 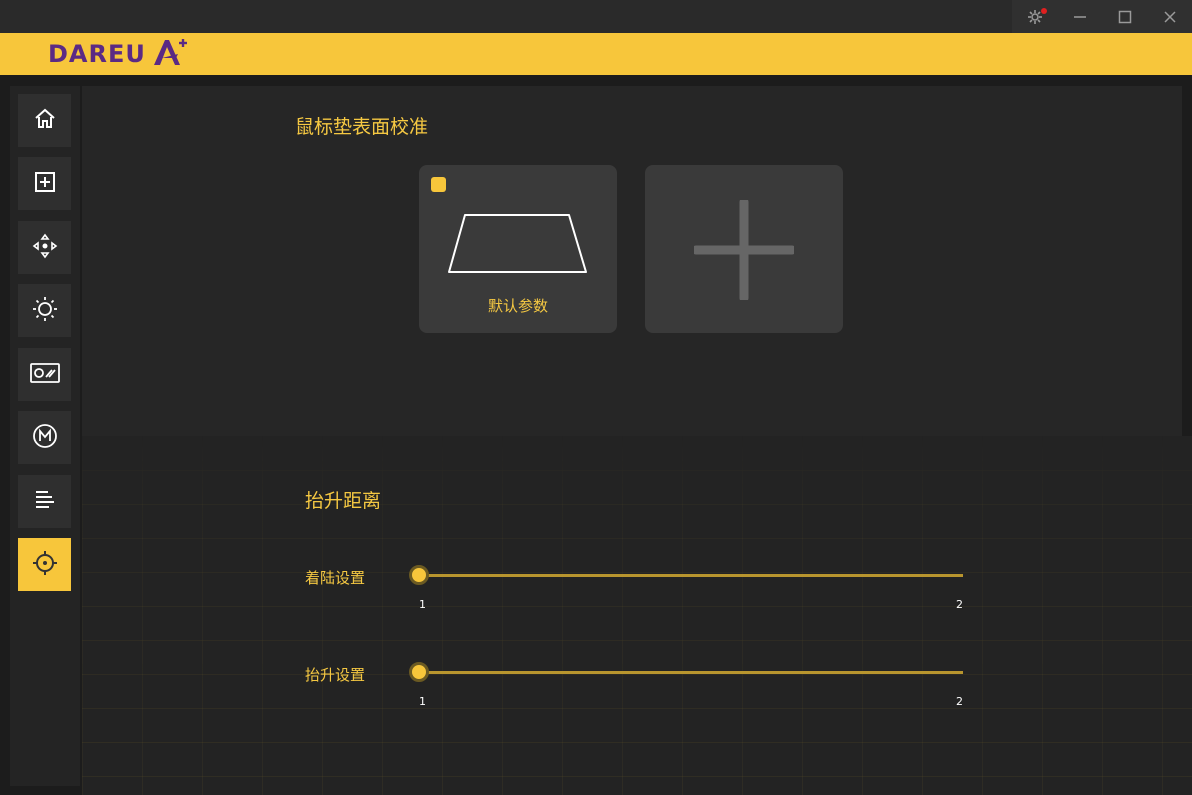 I want to click on logo-text: DAREU, so click(x=97, y=54).